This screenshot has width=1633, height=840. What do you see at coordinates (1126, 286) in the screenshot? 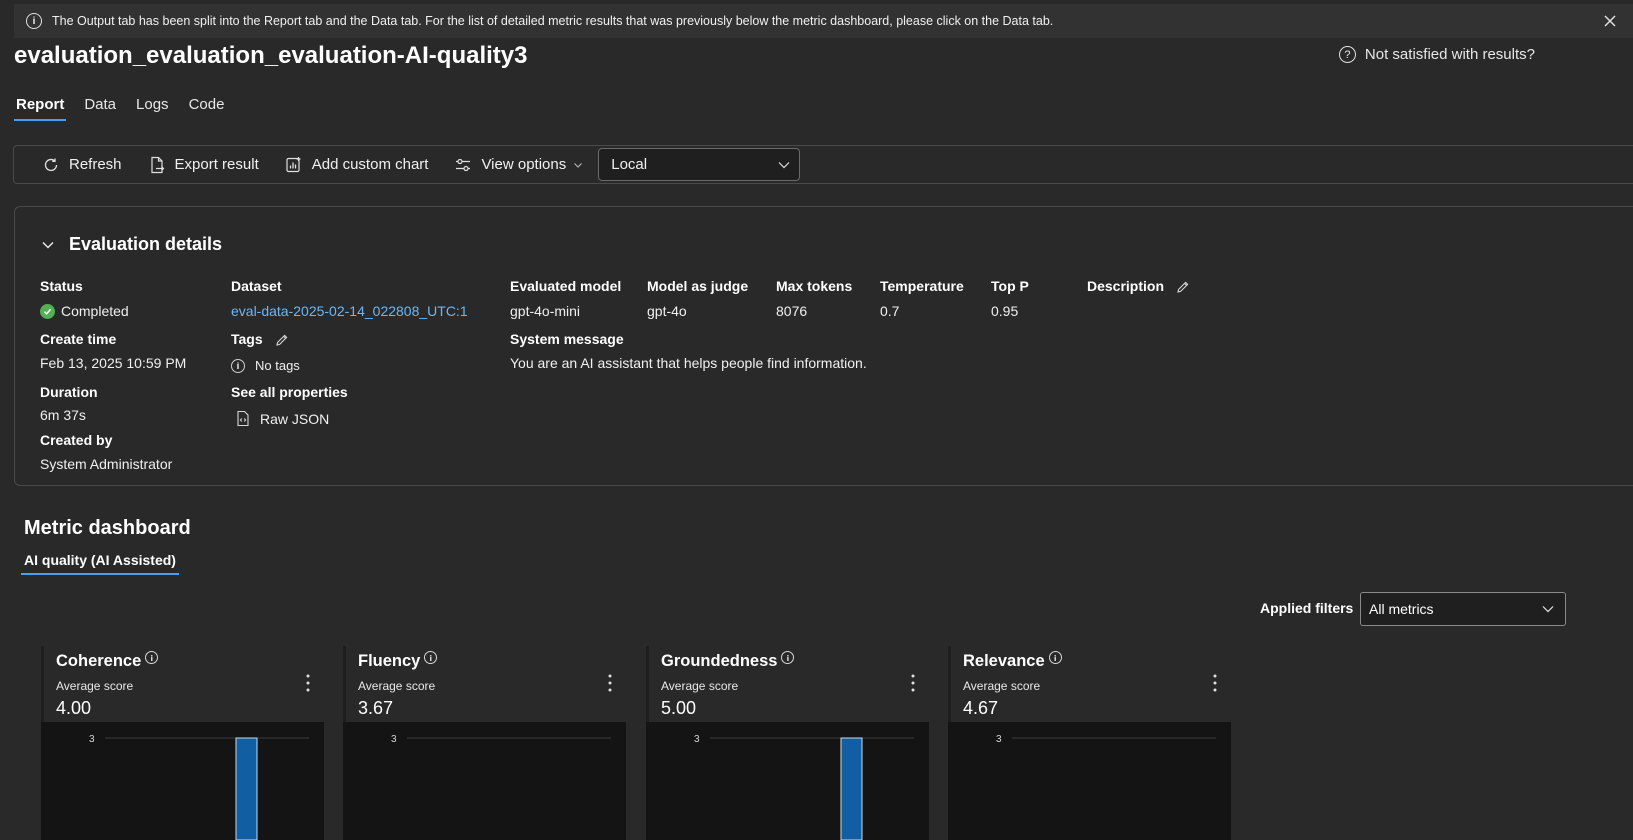
I see `description-label: Description` at bounding box center [1126, 286].